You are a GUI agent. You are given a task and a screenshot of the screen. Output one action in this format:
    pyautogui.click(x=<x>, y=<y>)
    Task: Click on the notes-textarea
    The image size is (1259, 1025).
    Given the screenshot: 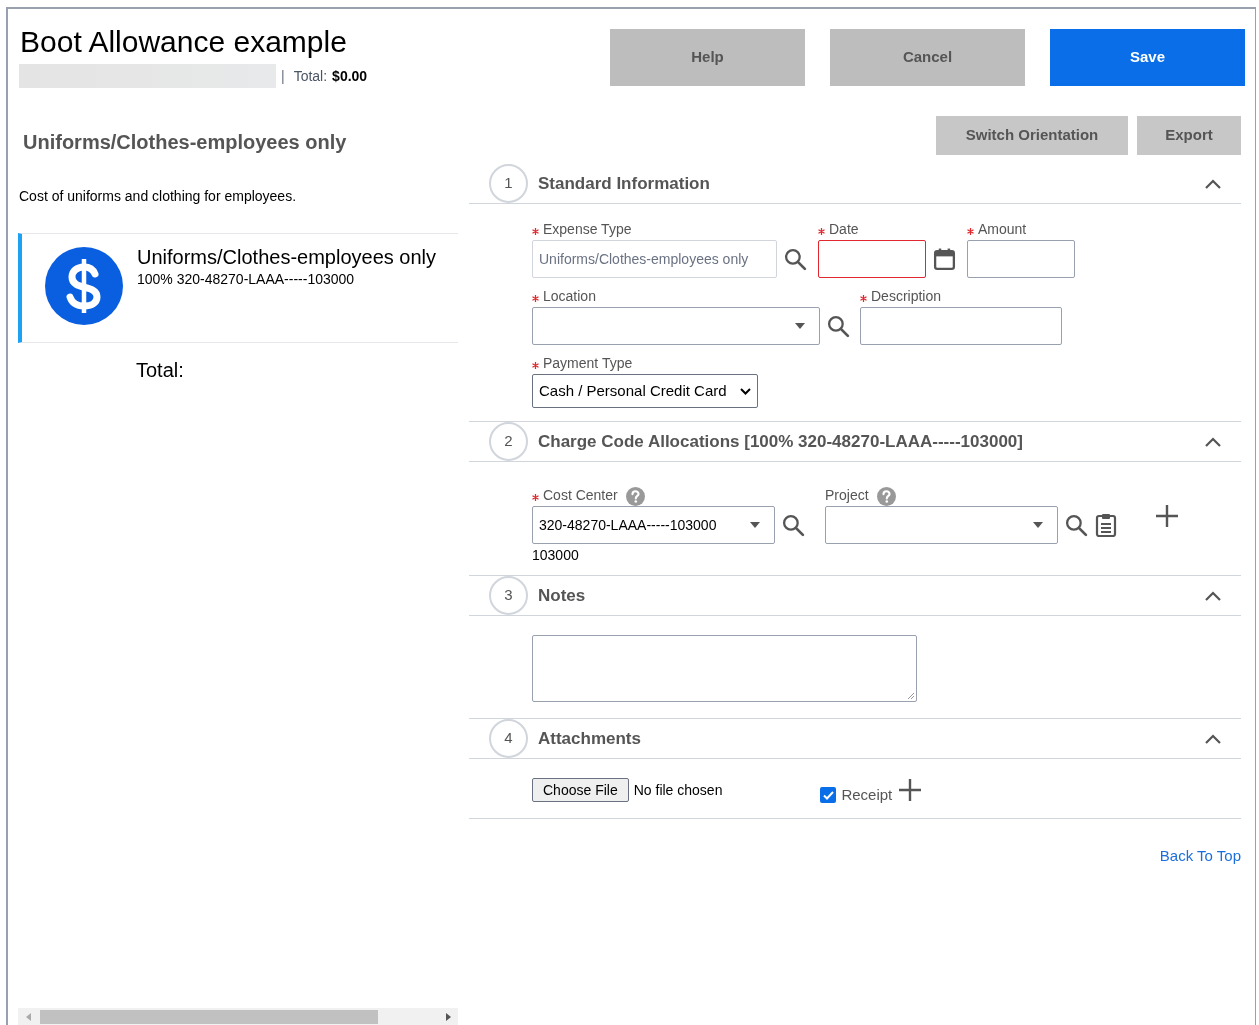 What is the action you would take?
    pyautogui.click(x=724, y=668)
    